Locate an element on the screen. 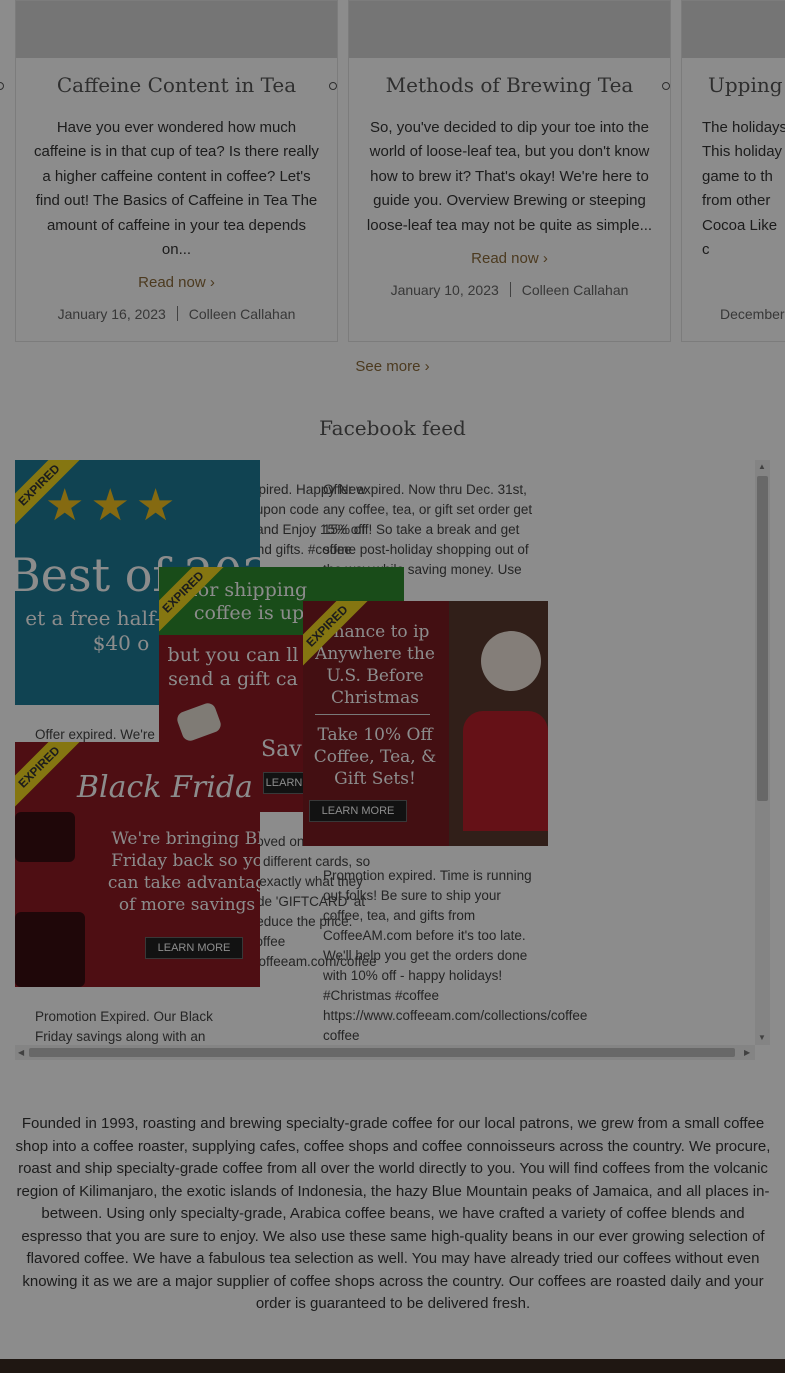 The width and height of the screenshot is (785, 1373). star-rating-icon: ★★★ is located at coordinates (113, 505).